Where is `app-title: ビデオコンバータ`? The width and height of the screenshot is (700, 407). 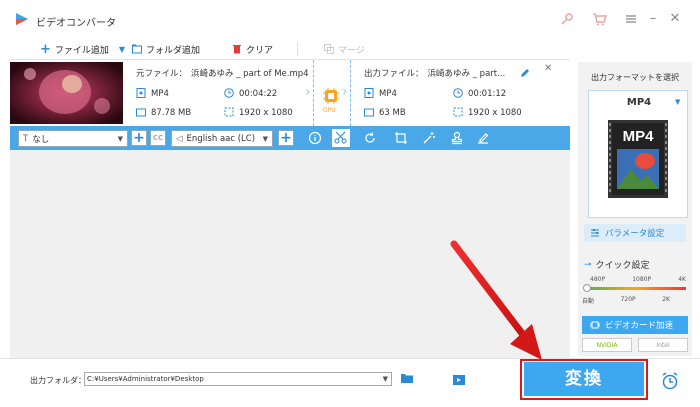
app-title: ビデオコンバータ is located at coordinates (76, 23).